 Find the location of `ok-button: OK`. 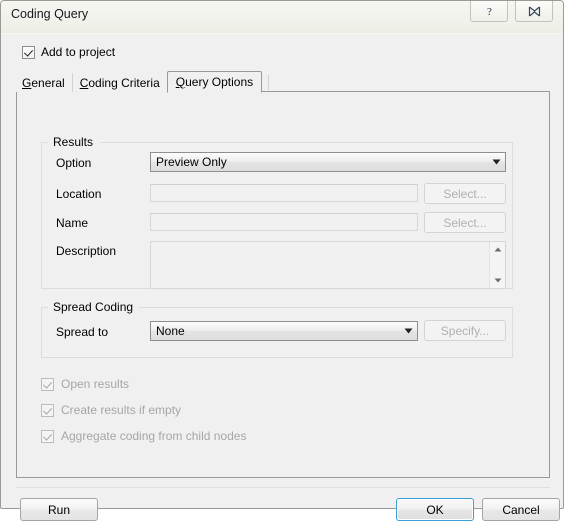

ok-button: OK is located at coordinates (435, 509).